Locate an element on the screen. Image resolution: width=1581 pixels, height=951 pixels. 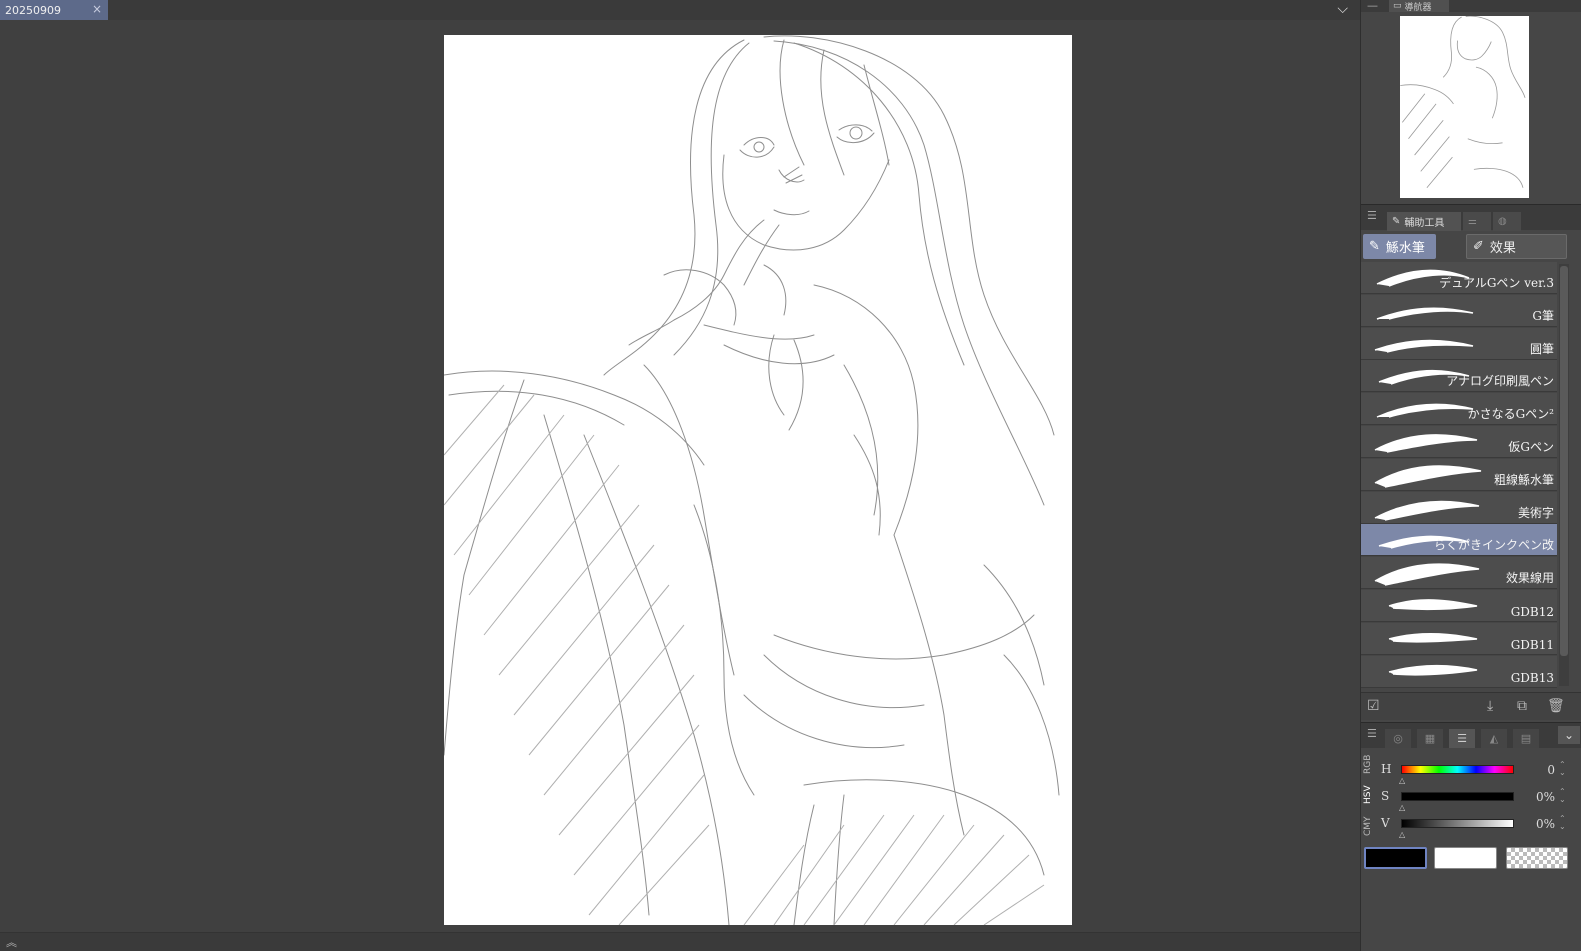
sub-tool-settings-icon: ☑ is located at coordinates (1373, 706).